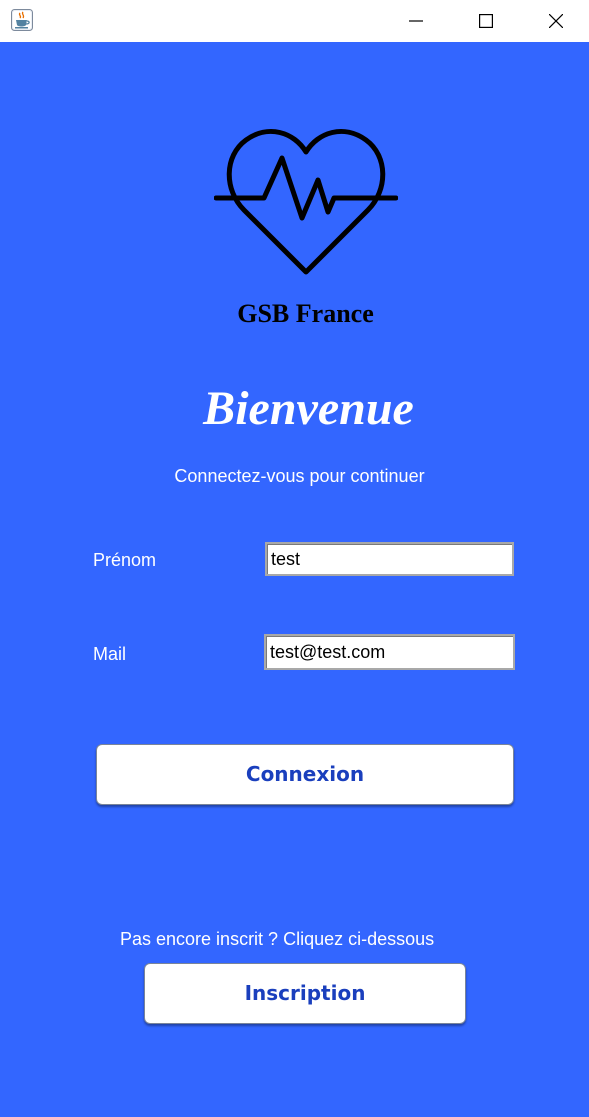  I want to click on close-icon, so click(556, 21).